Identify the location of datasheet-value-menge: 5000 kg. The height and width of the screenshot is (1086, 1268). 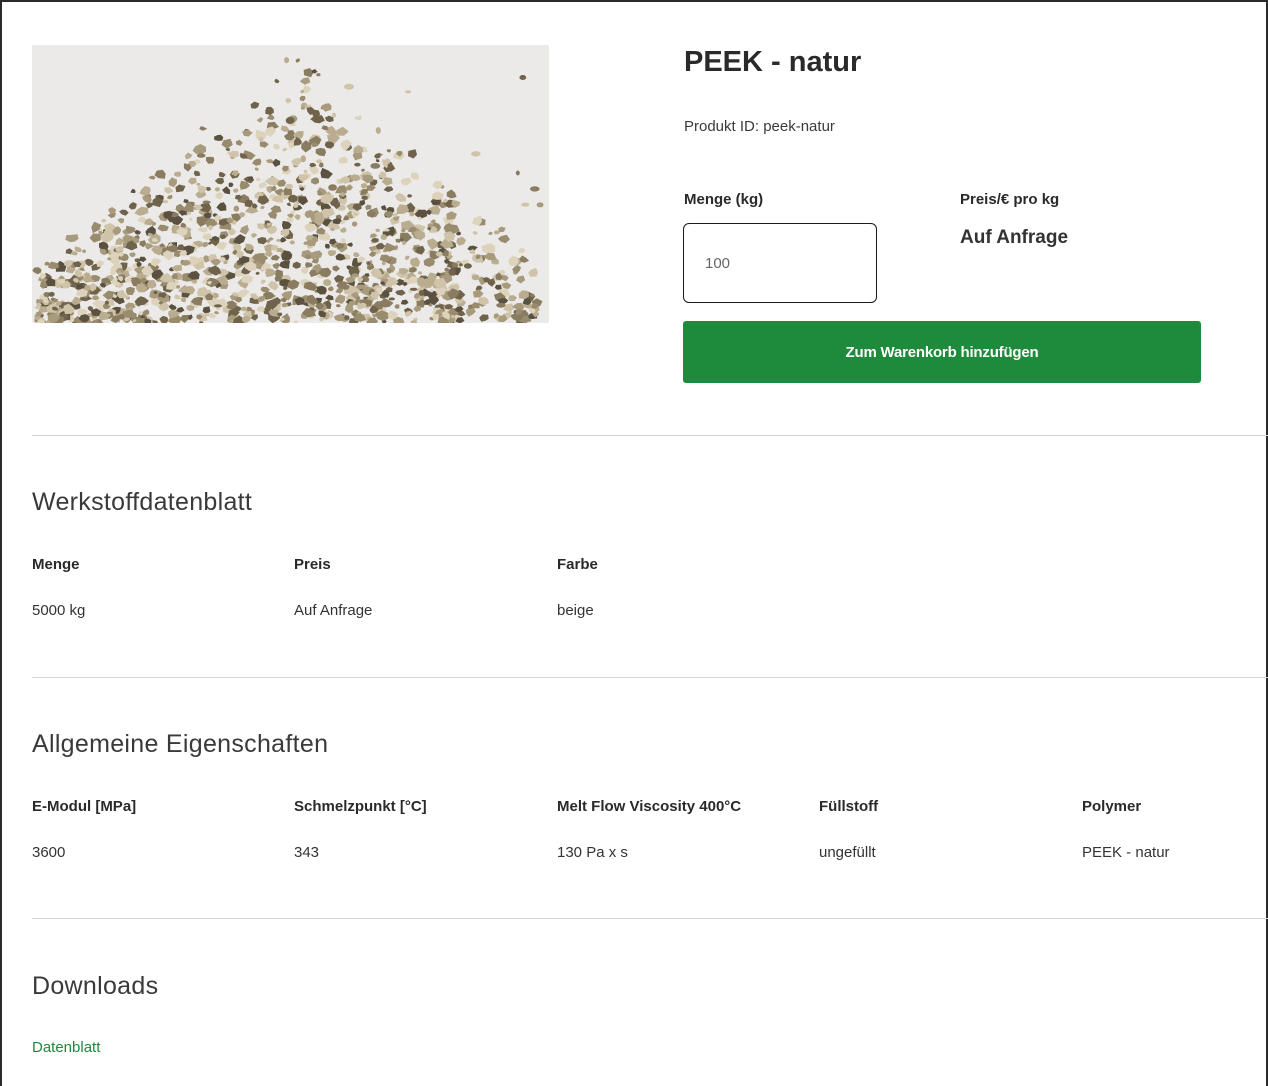
(59, 610).